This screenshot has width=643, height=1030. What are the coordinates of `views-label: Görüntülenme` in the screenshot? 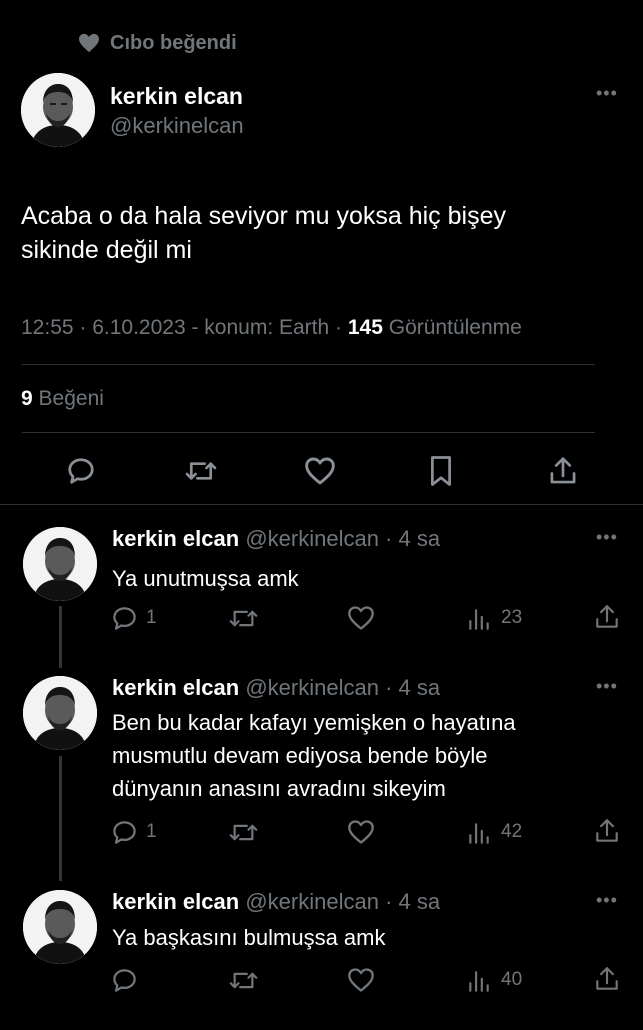 It's located at (452, 327).